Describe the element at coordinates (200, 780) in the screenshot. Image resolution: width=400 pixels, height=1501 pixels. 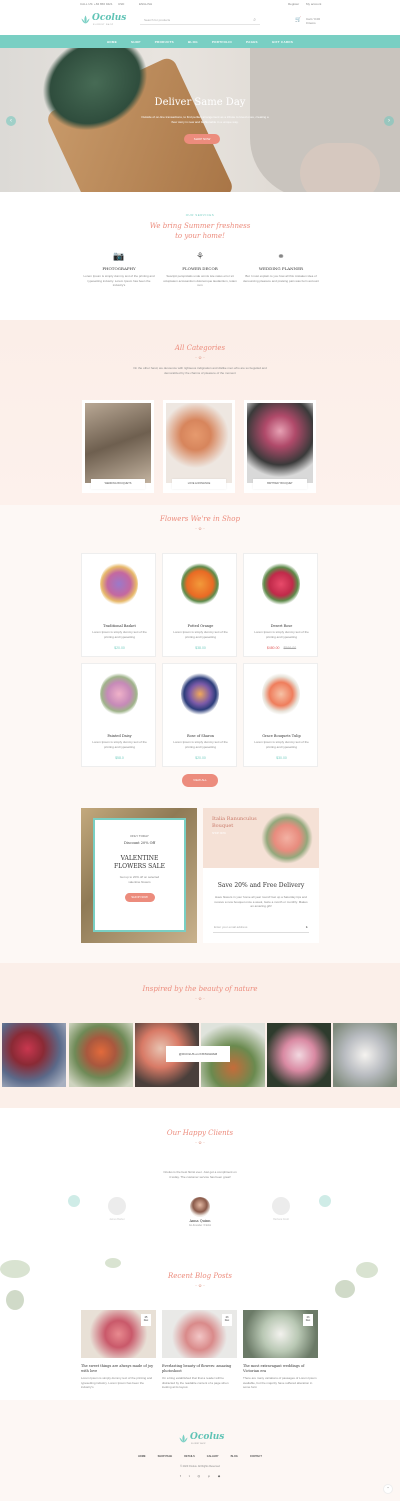
I see `view-all-button: VIEW ALL` at that location.